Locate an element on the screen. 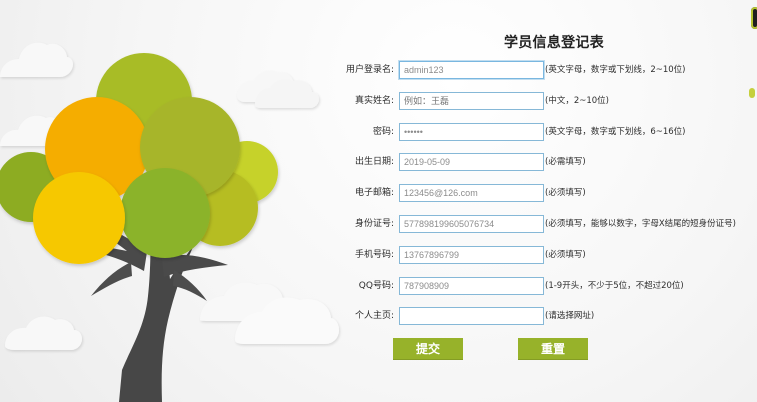 This screenshot has height=402, width=757. form-row-password: 密码: (英文字母，数字或下划线，6~16位) is located at coordinates (378, 132).